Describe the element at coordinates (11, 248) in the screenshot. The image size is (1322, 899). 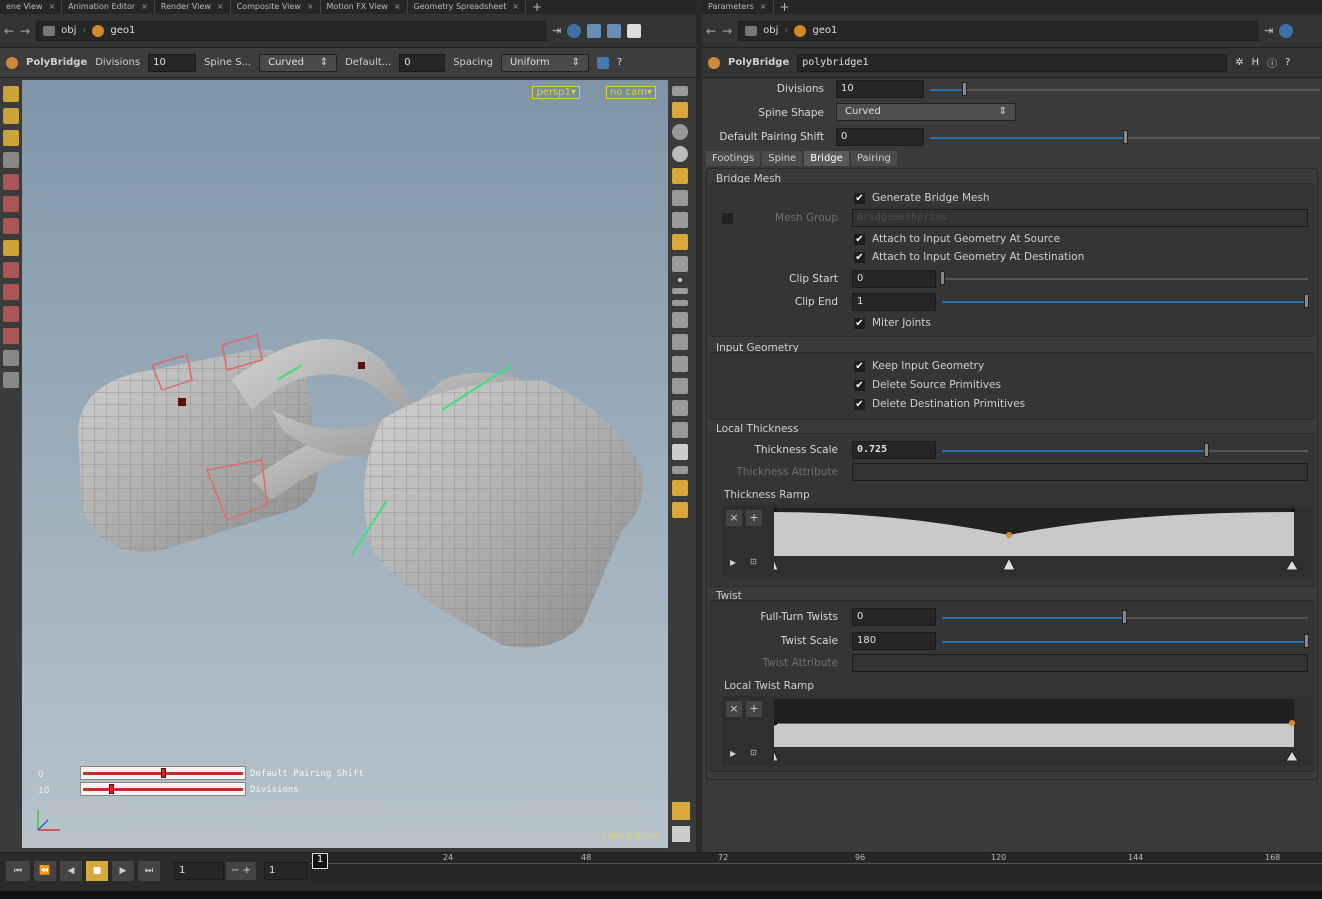
I see `handle-tool-icon` at that location.